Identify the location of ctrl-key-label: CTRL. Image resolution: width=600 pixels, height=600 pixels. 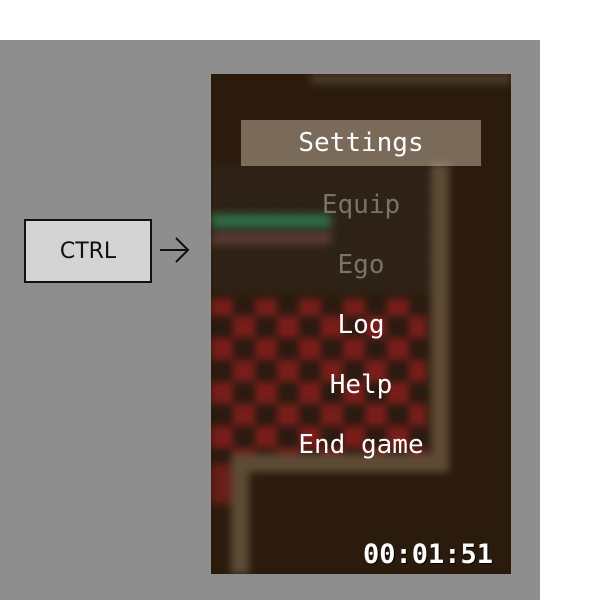
(88, 251).